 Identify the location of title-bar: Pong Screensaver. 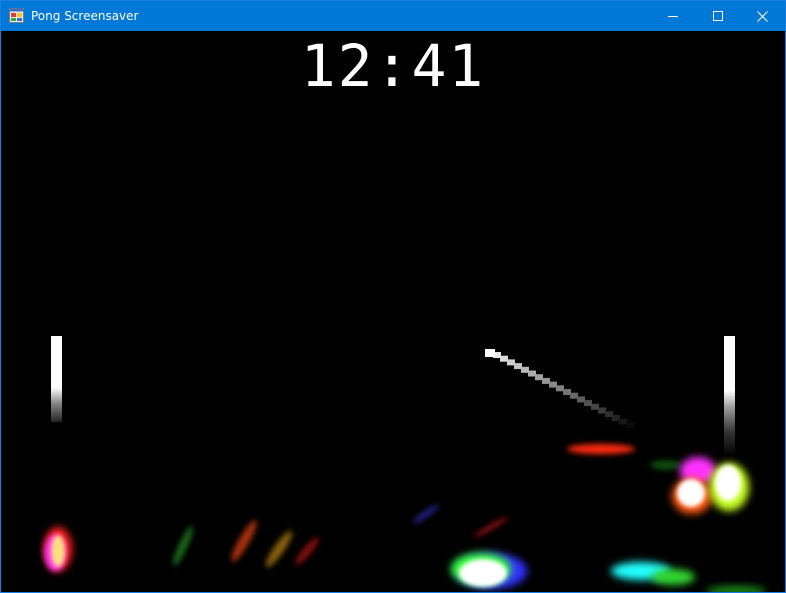
(393, 16).